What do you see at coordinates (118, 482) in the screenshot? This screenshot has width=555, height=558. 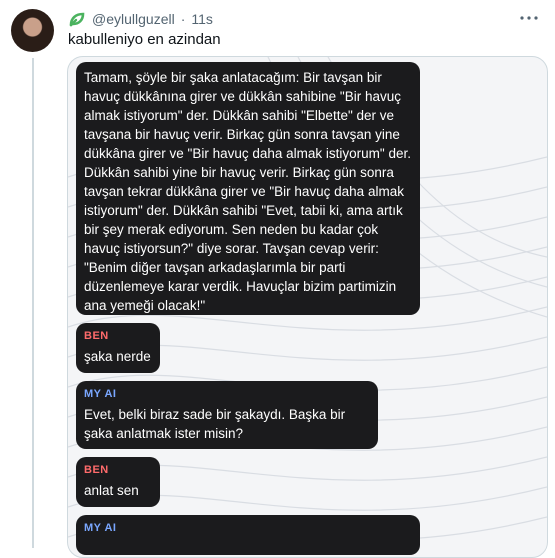 I see `user-message: BEN anlat sen` at bounding box center [118, 482].